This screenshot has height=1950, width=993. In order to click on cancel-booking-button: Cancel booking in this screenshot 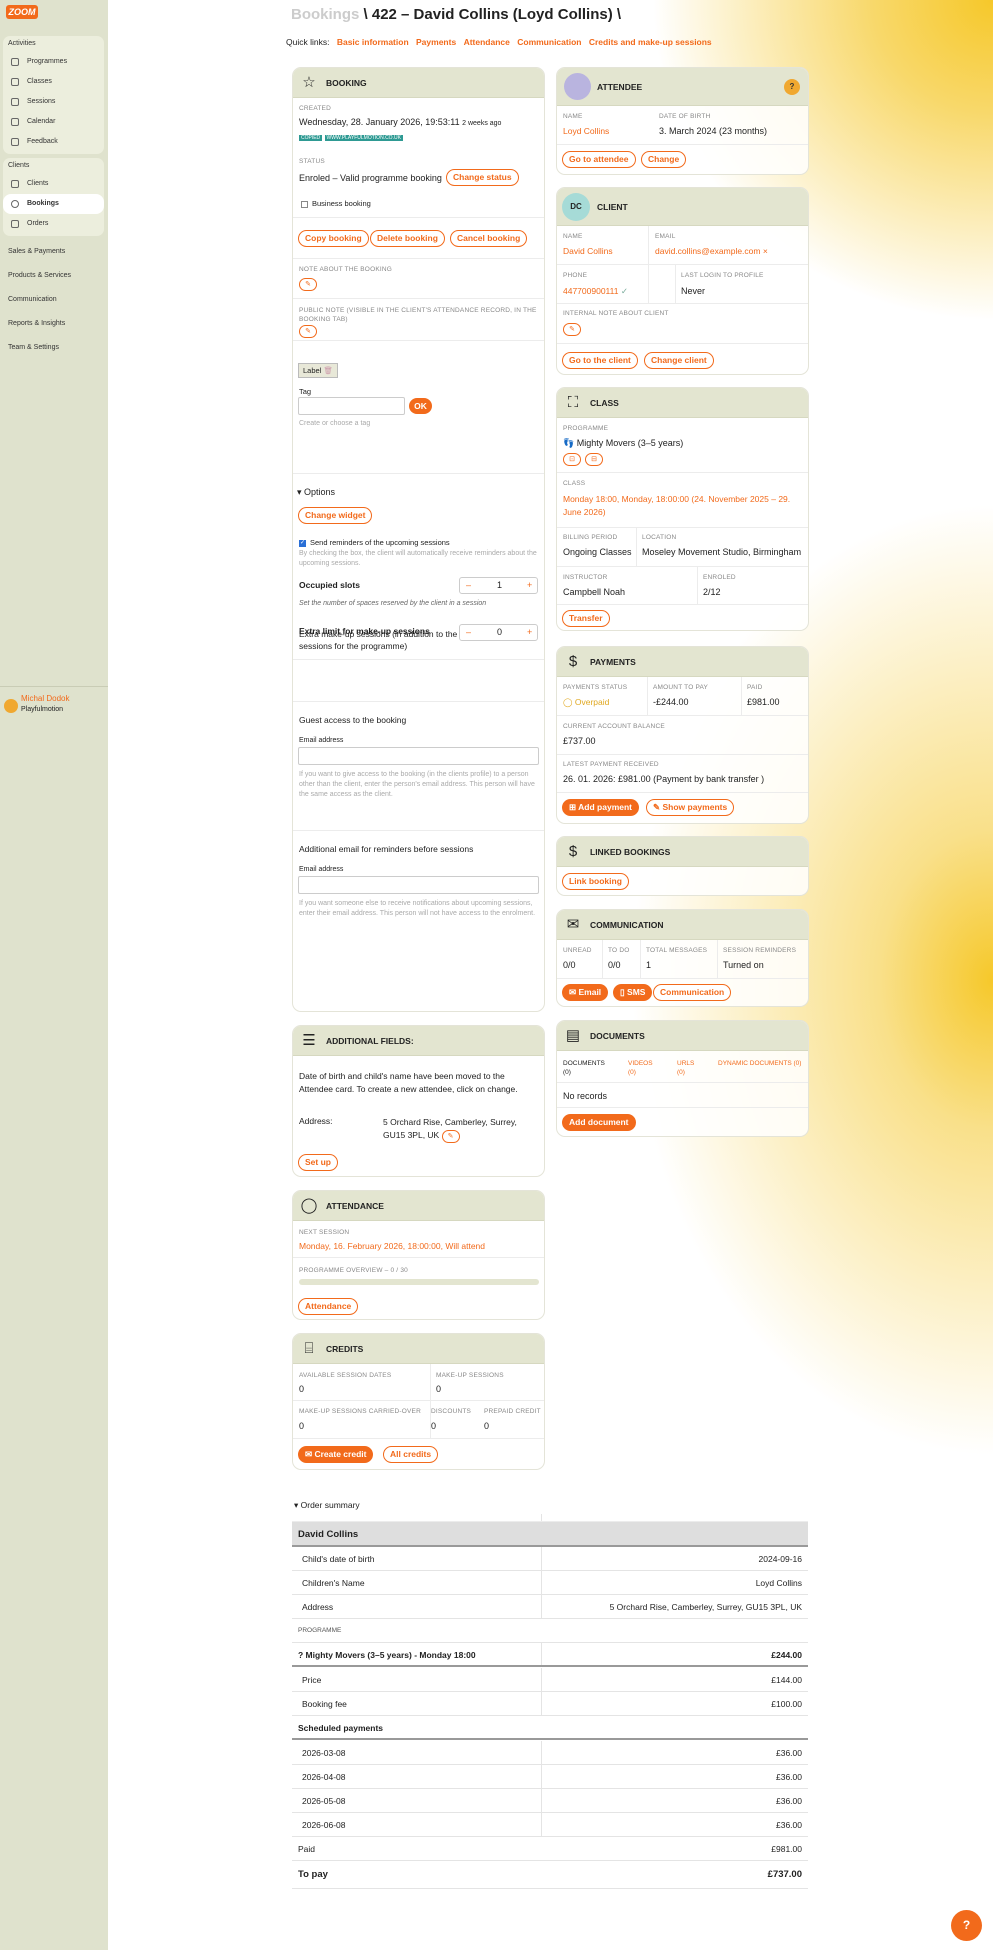, I will do `click(489, 238)`.